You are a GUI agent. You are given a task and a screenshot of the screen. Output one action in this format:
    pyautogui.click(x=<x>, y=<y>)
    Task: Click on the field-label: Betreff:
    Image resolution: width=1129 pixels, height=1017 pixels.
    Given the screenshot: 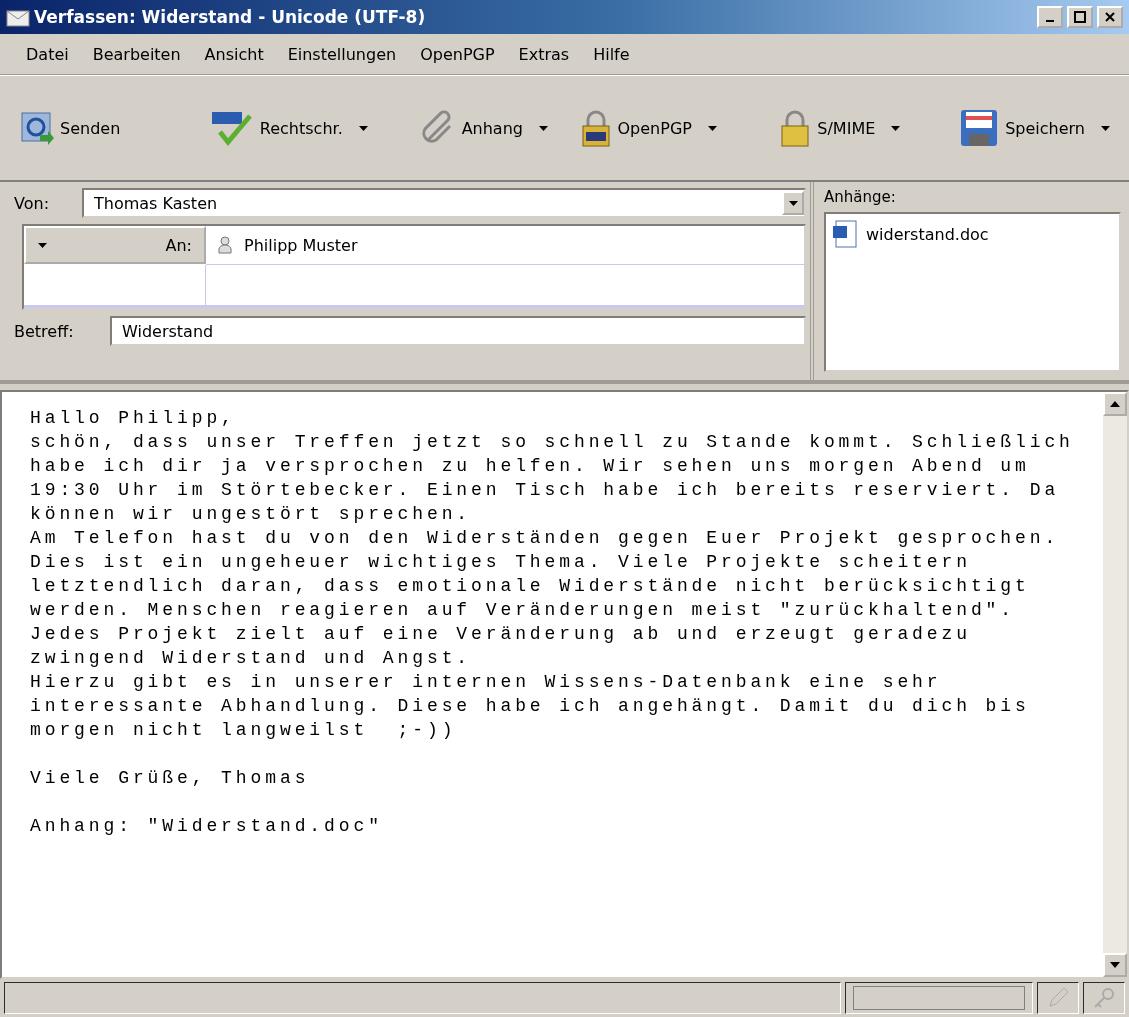 What is the action you would take?
    pyautogui.click(x=44, y=331)
    